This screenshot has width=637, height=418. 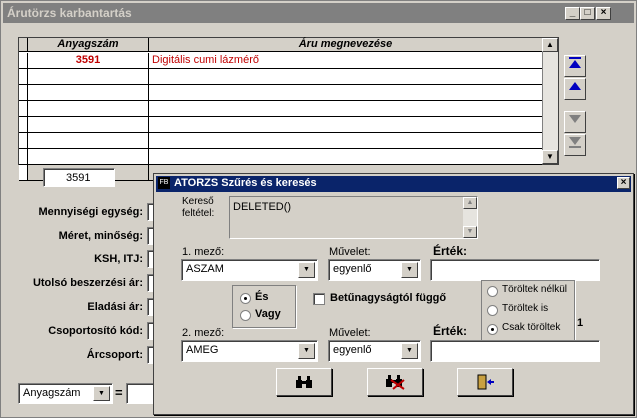 I want to click on column-header-code: Anyagszám, so click(x=88, y=44).